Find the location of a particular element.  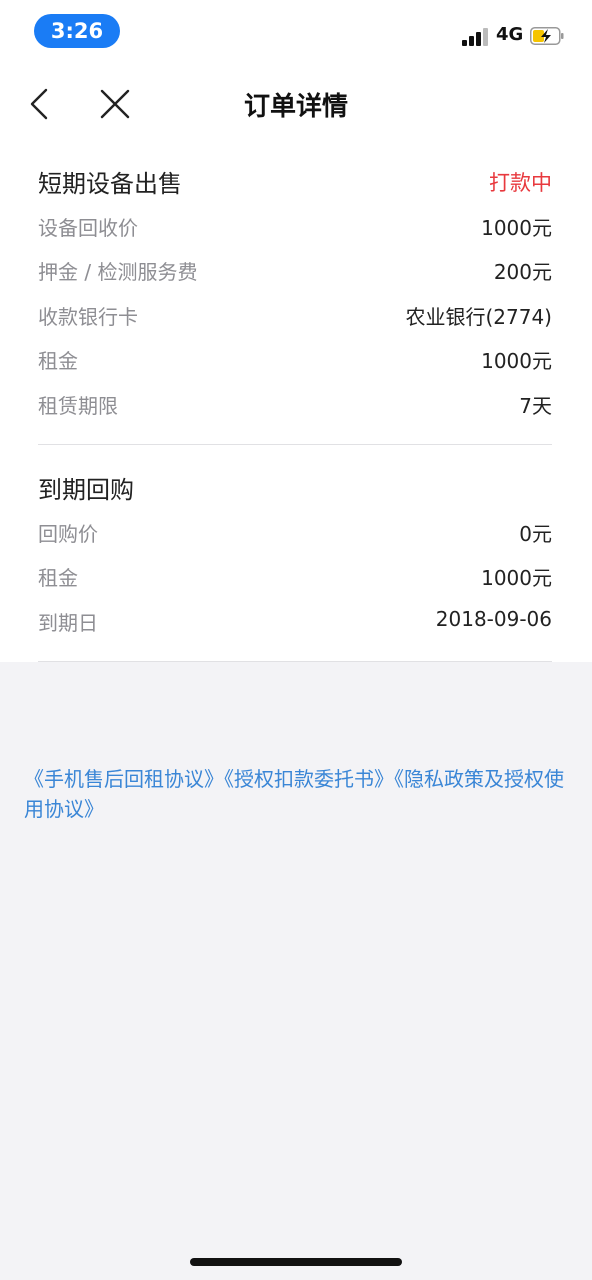

row-value: 200元 is located at coordinates (522, 272).